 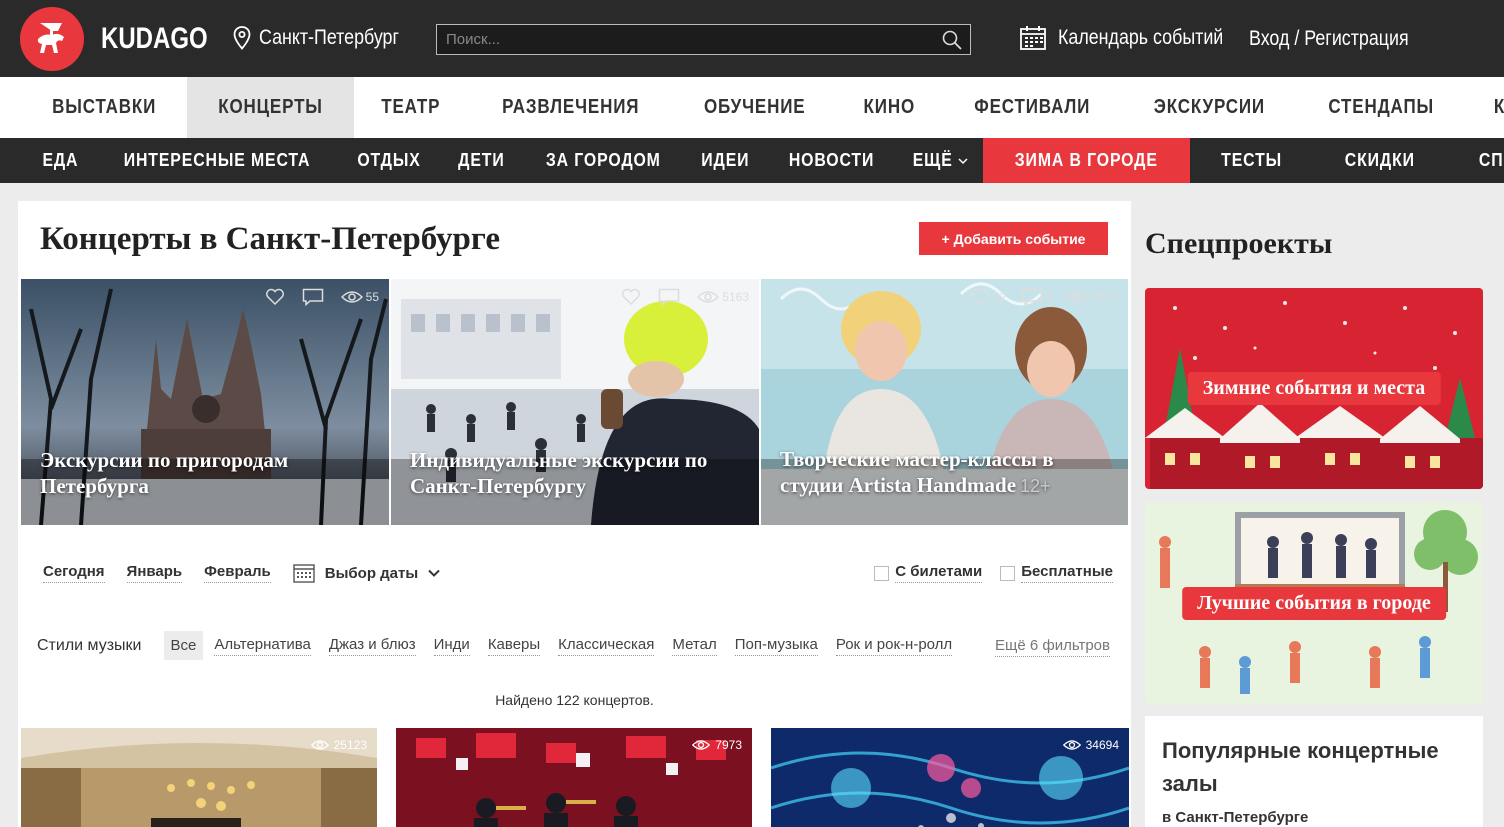 I want to click on views-stat: 34694, so click(x=1090, y=745).